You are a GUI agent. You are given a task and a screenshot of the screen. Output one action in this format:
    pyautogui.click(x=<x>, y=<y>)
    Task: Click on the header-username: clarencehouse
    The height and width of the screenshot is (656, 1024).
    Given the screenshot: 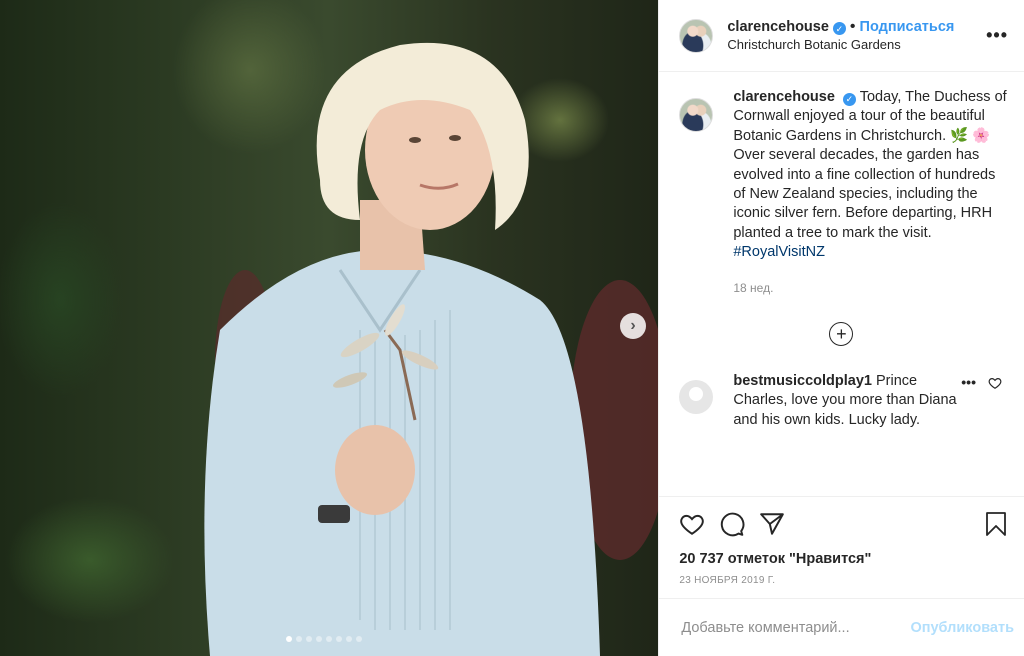 What is the action you would take?
    pyautogui.click(x=778, y=27)
    